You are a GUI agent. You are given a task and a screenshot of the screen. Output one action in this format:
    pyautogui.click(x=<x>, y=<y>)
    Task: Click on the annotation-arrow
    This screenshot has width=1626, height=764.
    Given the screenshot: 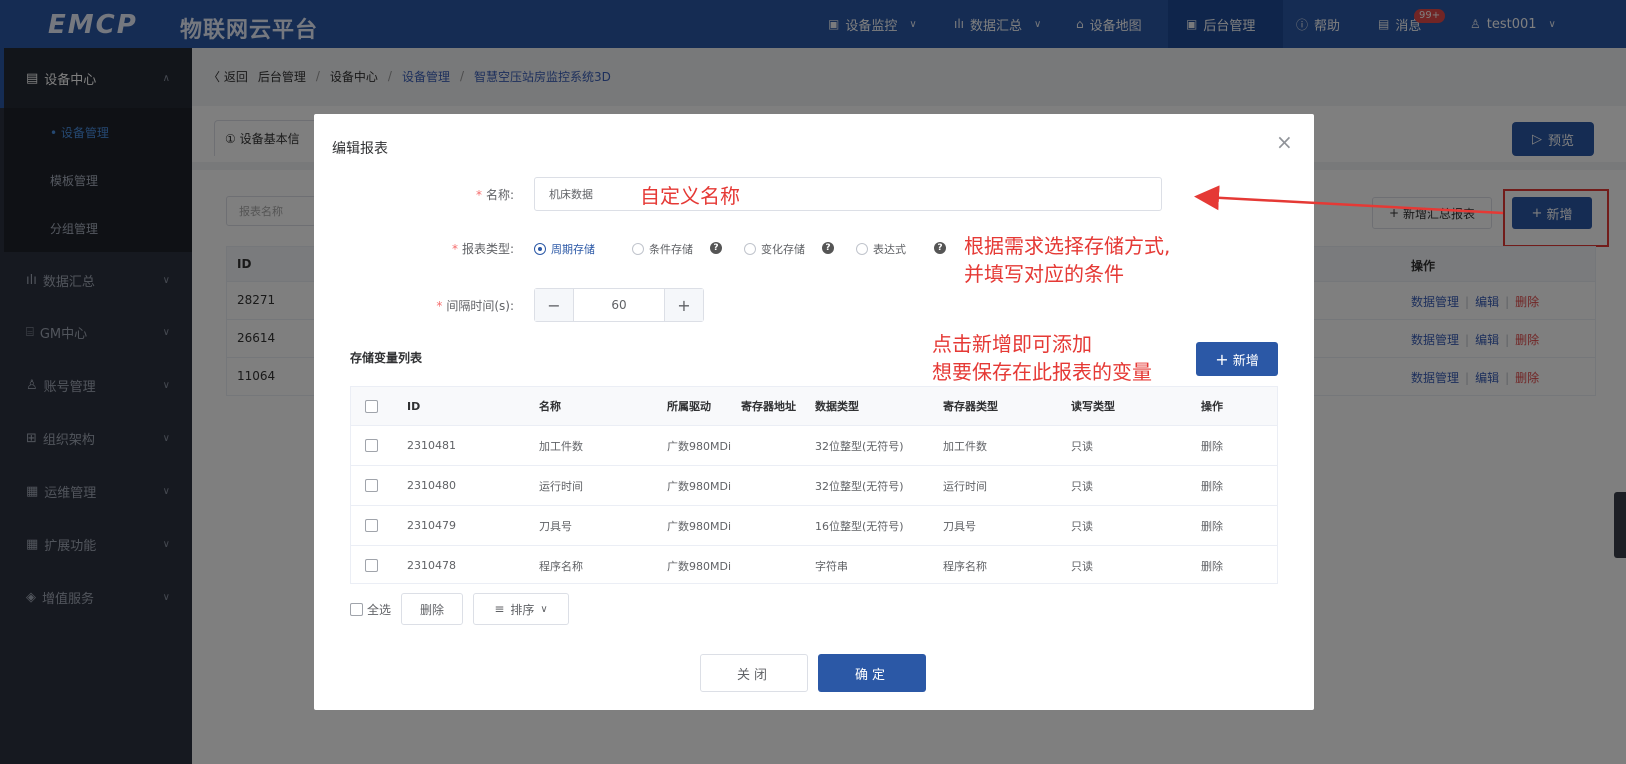 What is the action you would take?
    pyautogui.click(x=1349, y=200)
    